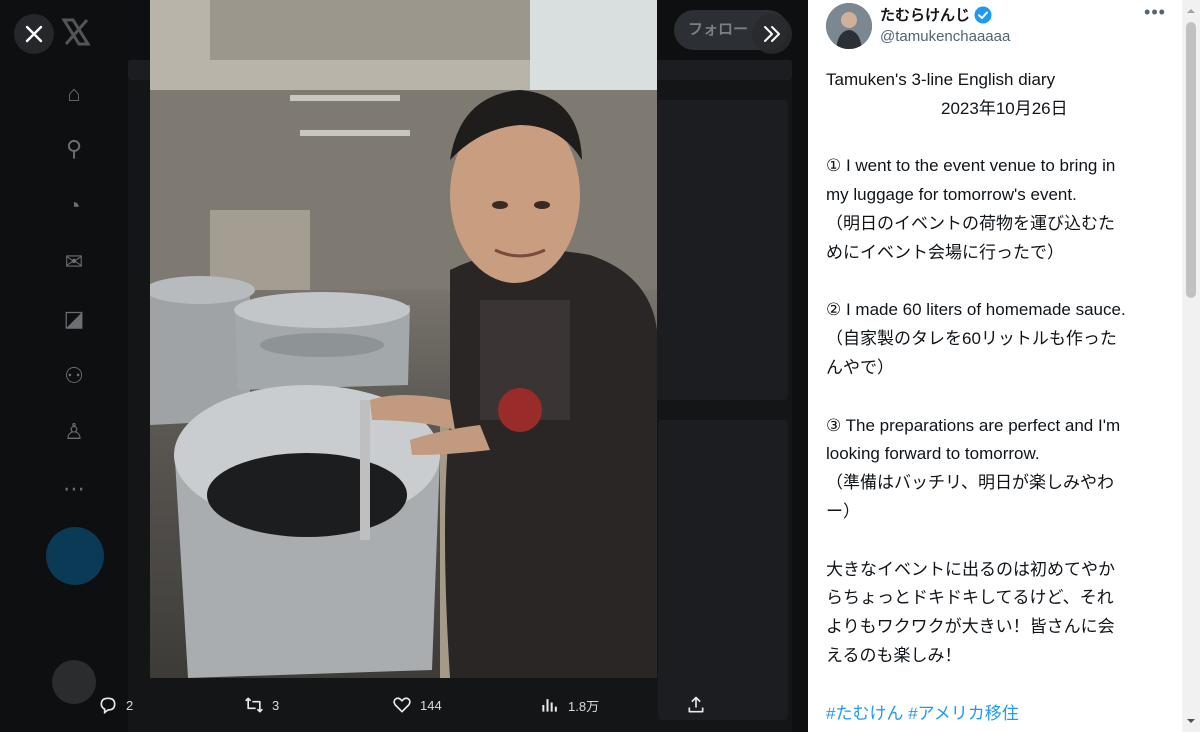 The width and height of the screenshot is (1200, 732). I want to click on views-button: 1.8万, so click(569, 705).